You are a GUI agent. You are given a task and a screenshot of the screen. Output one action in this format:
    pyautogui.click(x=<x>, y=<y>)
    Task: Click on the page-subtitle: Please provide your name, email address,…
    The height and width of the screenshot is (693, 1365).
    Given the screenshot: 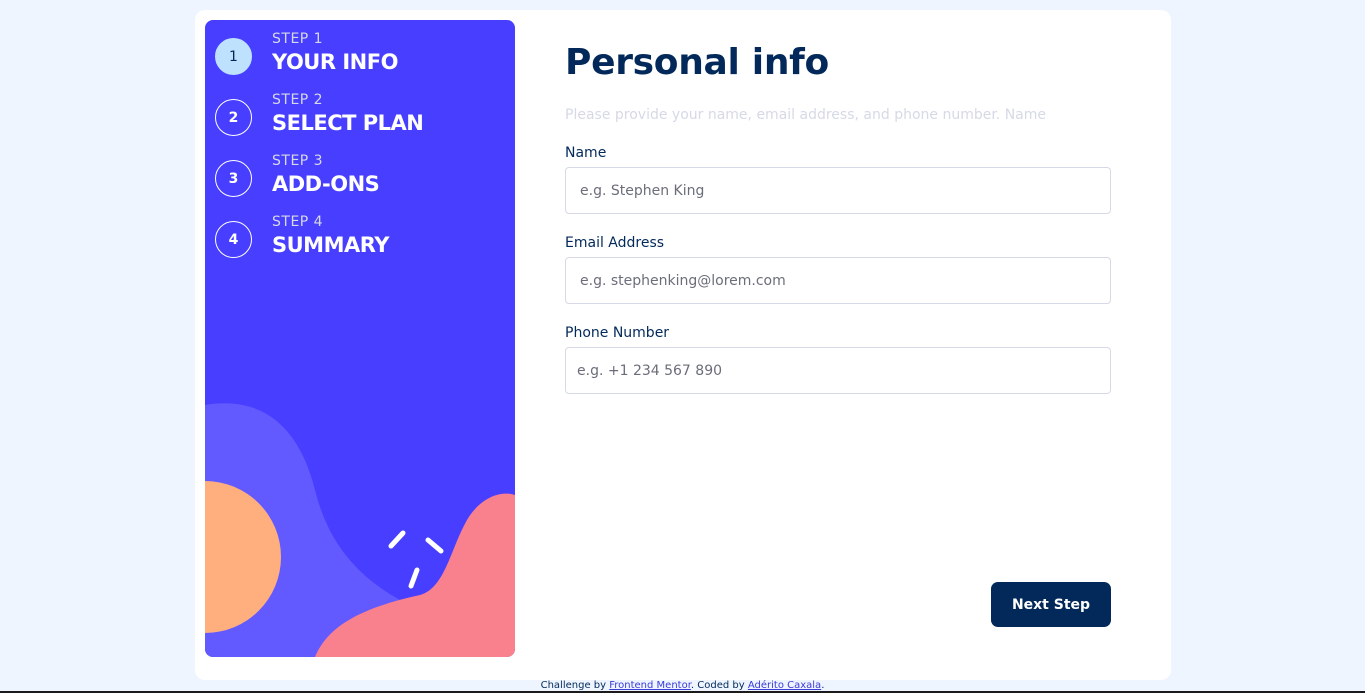 What is the action you would take?
    pyautogui.click(x=806, y=115)
    